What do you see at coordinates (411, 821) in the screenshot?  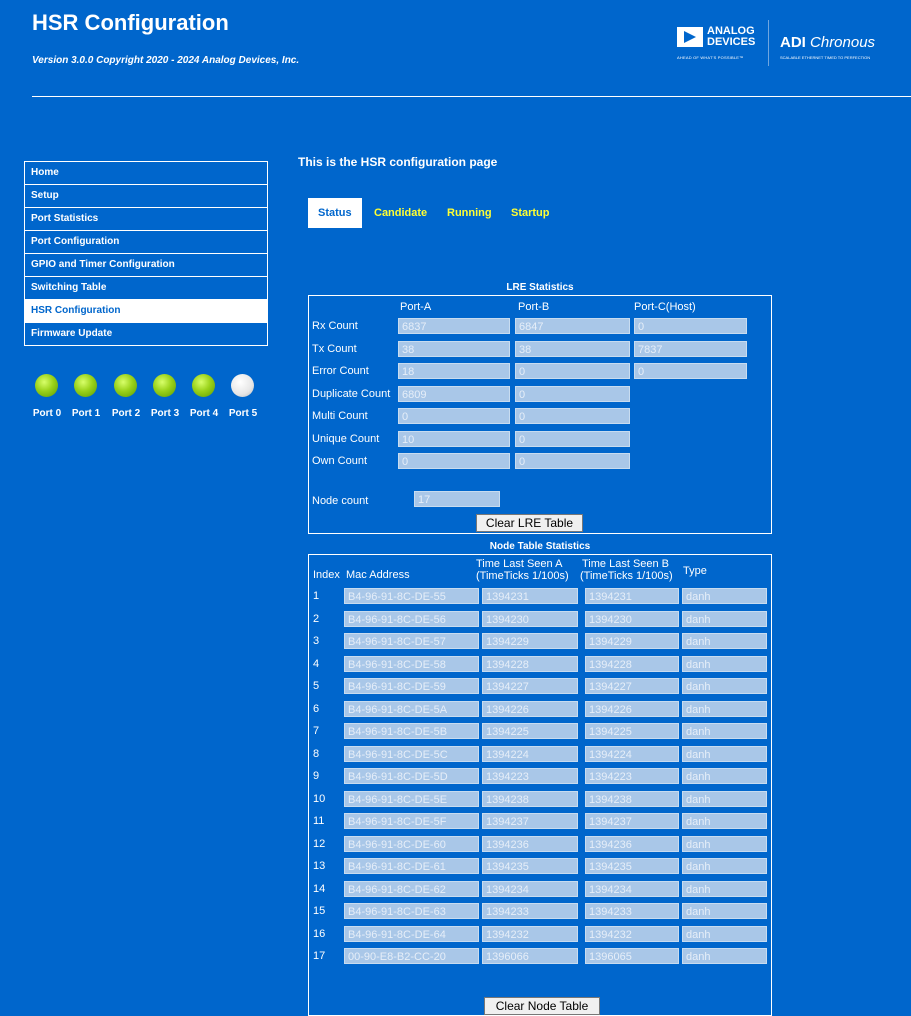 I see `node-mac-field: B4-96-91-8C-DE-5F` at bounding box center [411, 821].